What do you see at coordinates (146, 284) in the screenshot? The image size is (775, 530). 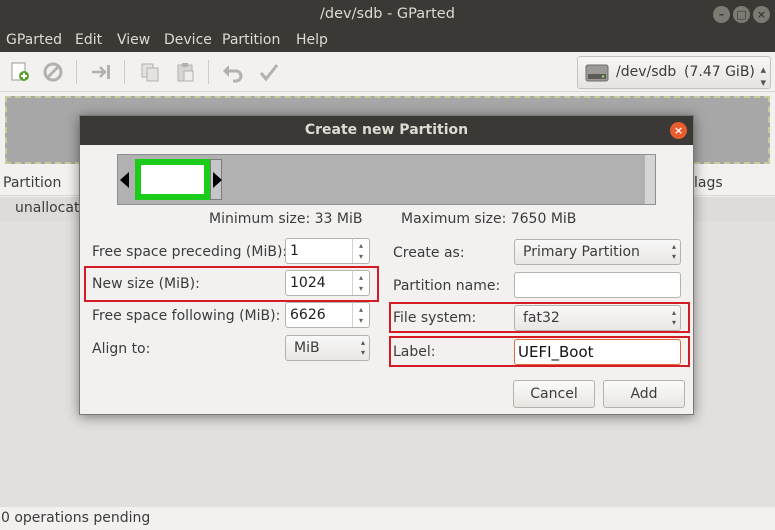 I see `new-size-label: New size (MiB):` at bounding box center [146, 284].